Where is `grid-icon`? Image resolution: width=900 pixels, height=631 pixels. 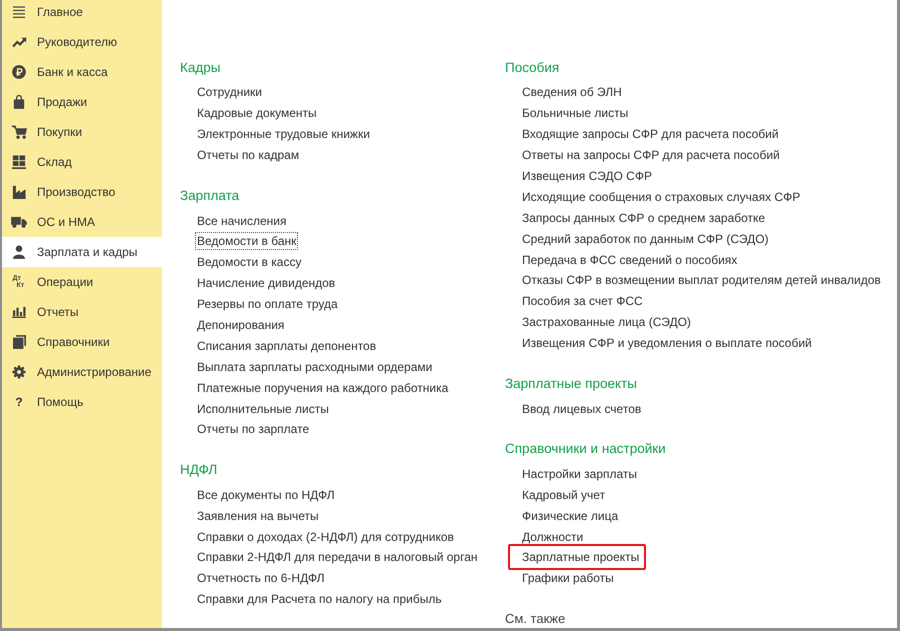 grid-icon is located at coordinates (19, 162).